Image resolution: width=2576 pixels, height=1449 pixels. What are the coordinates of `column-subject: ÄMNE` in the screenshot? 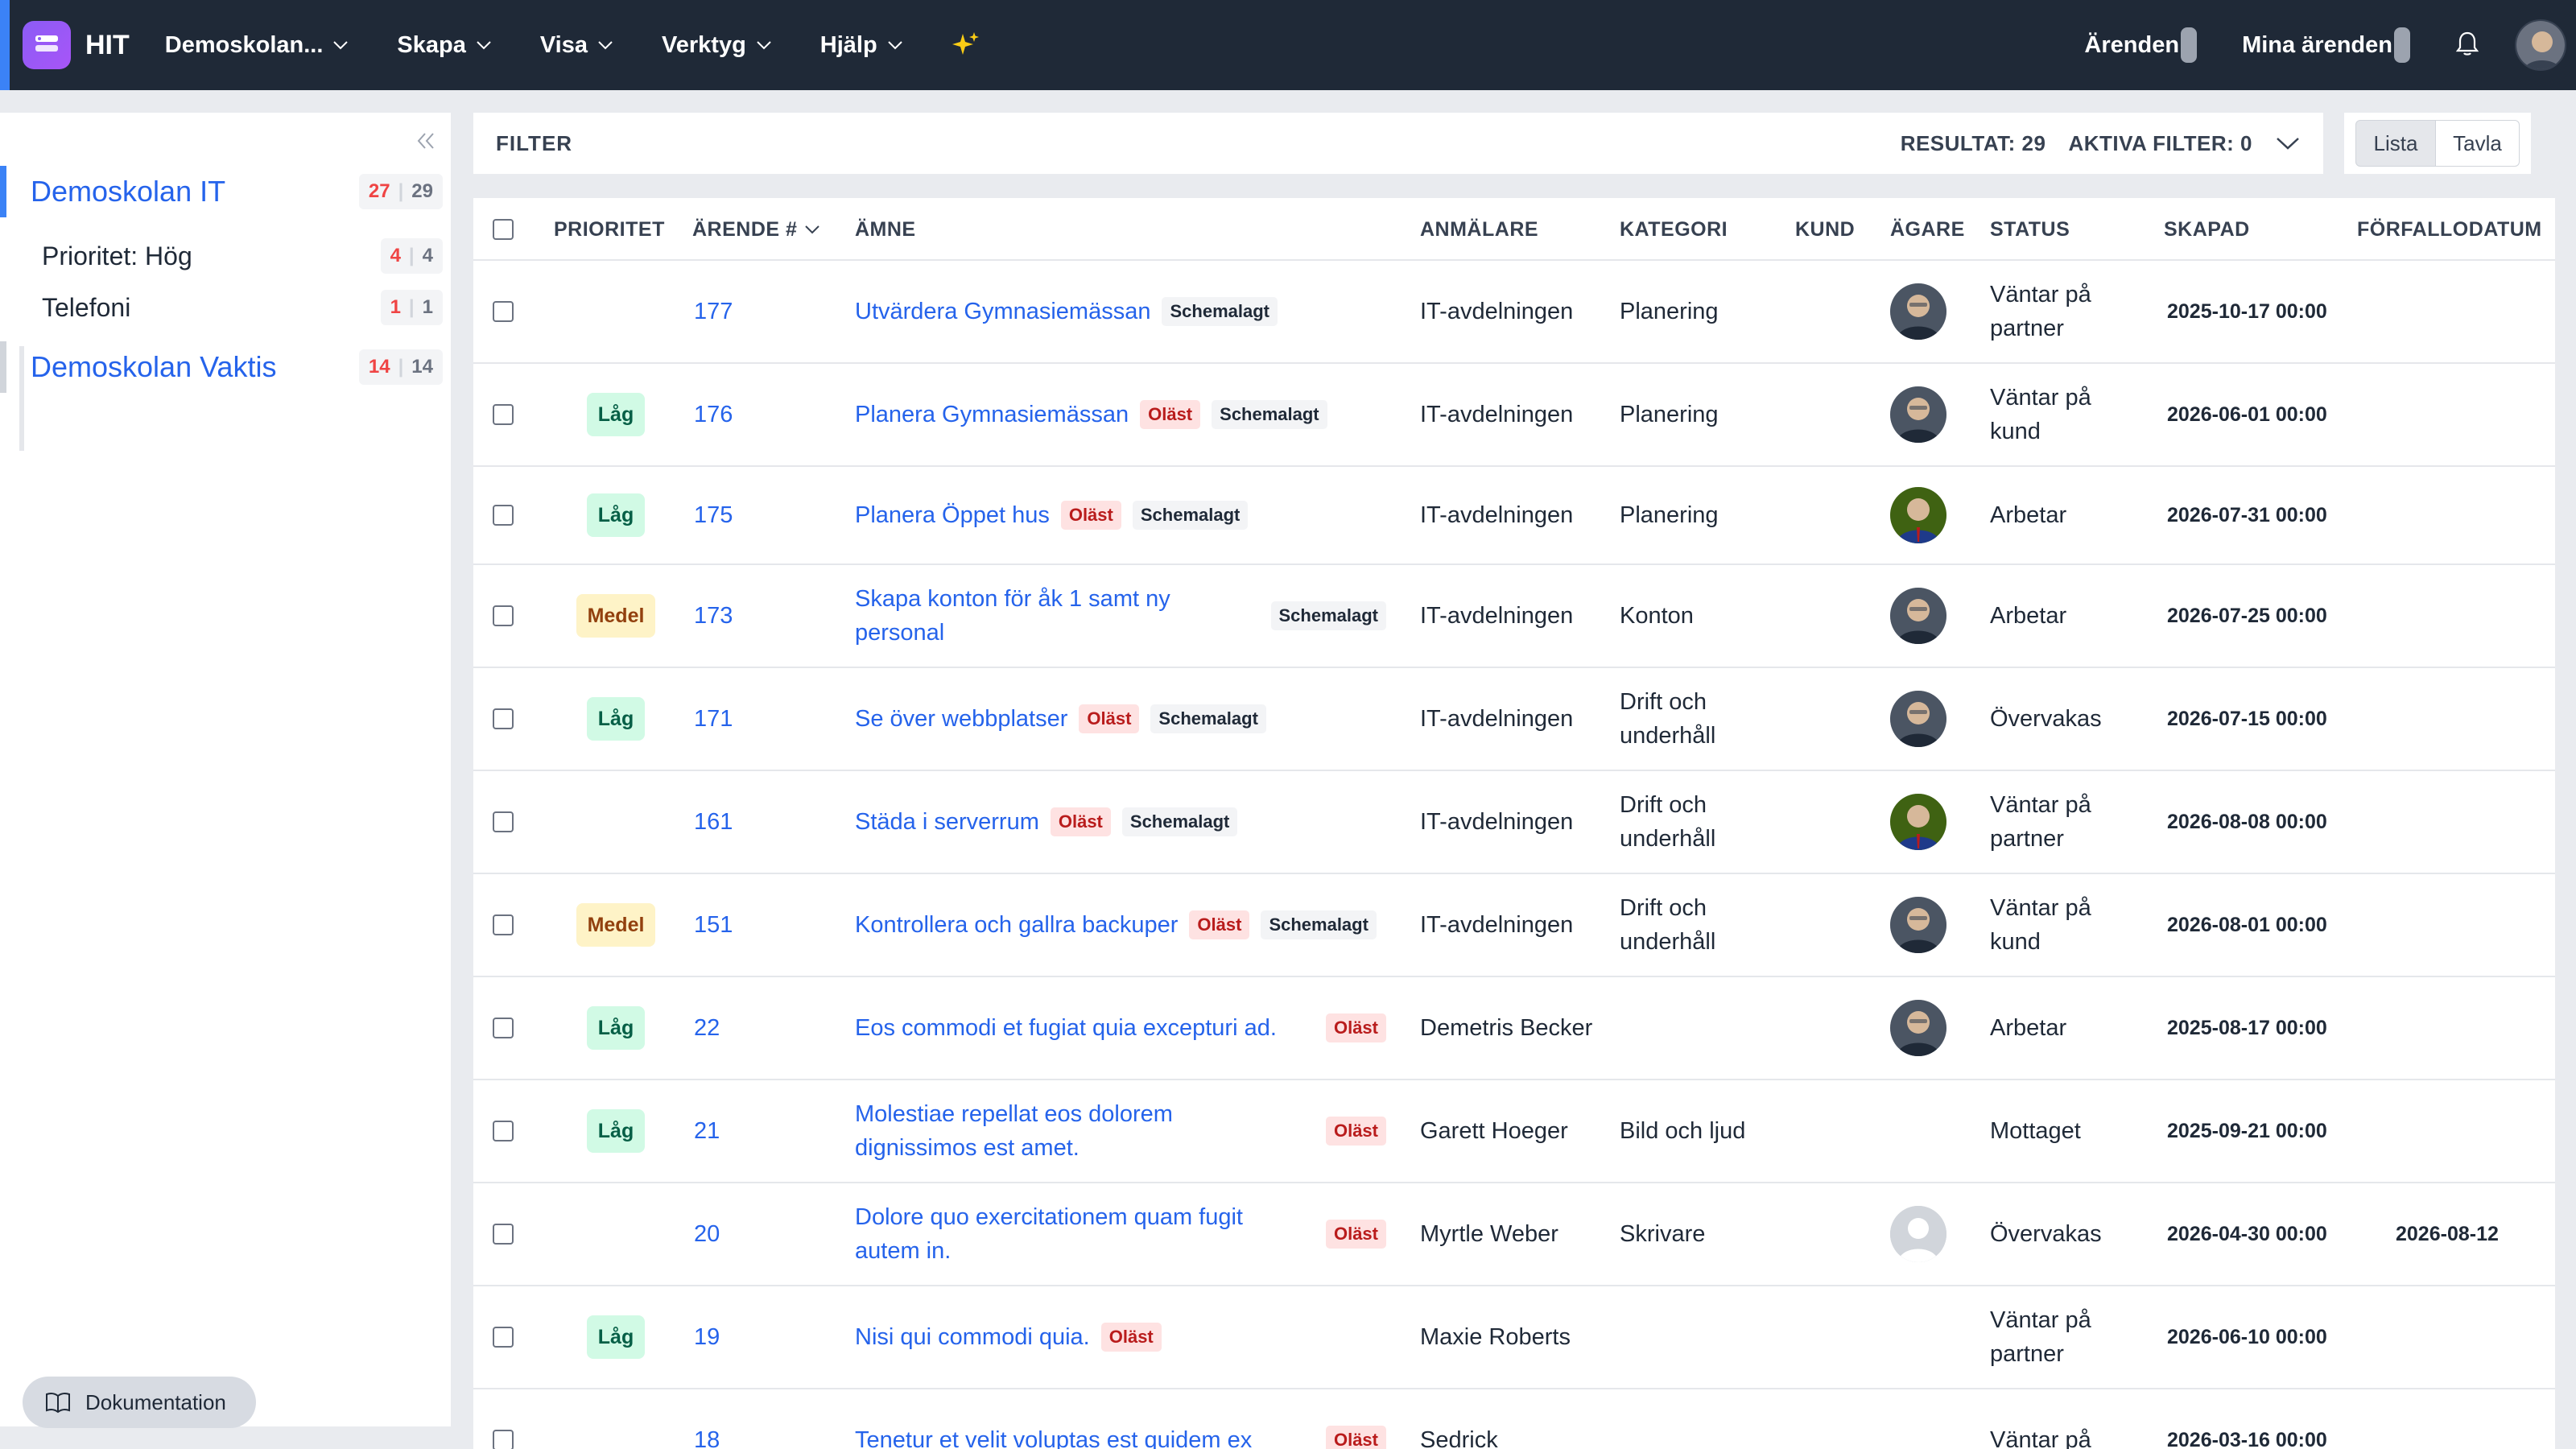 It's located at (885, 229).